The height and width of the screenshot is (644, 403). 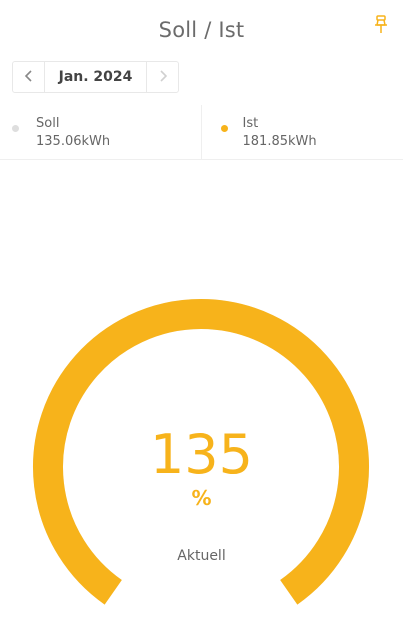 I want to click on legend-item-soll: Soll 135.06kWh, so click(x=100, y=132).